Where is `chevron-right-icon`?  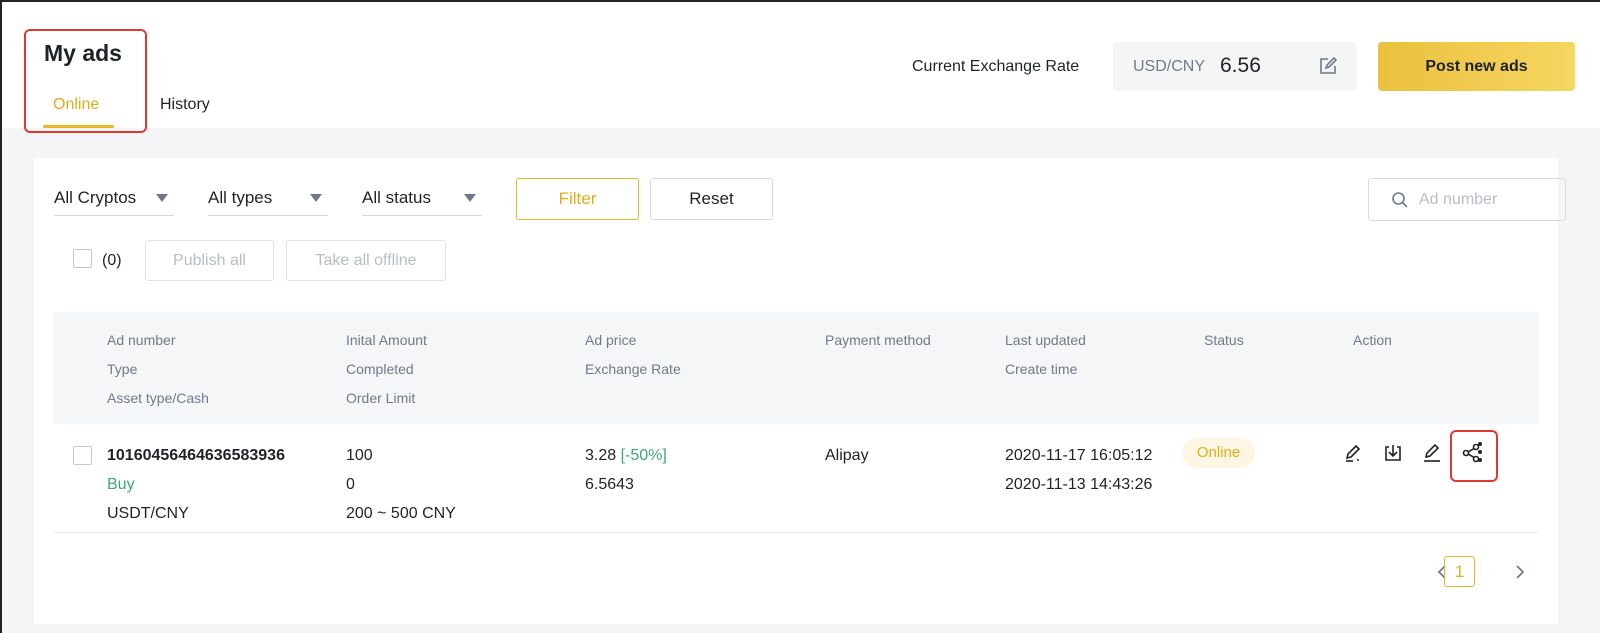
chevron-right-icon is located at coordinates (1520, 572).